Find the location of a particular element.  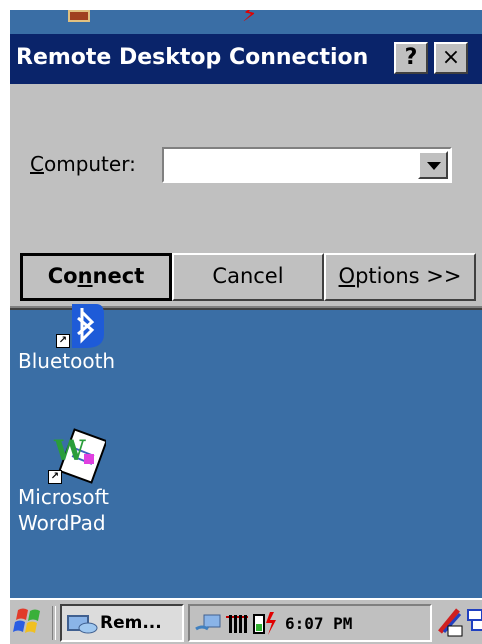

signal-icon is located at coordinates (238, 623).